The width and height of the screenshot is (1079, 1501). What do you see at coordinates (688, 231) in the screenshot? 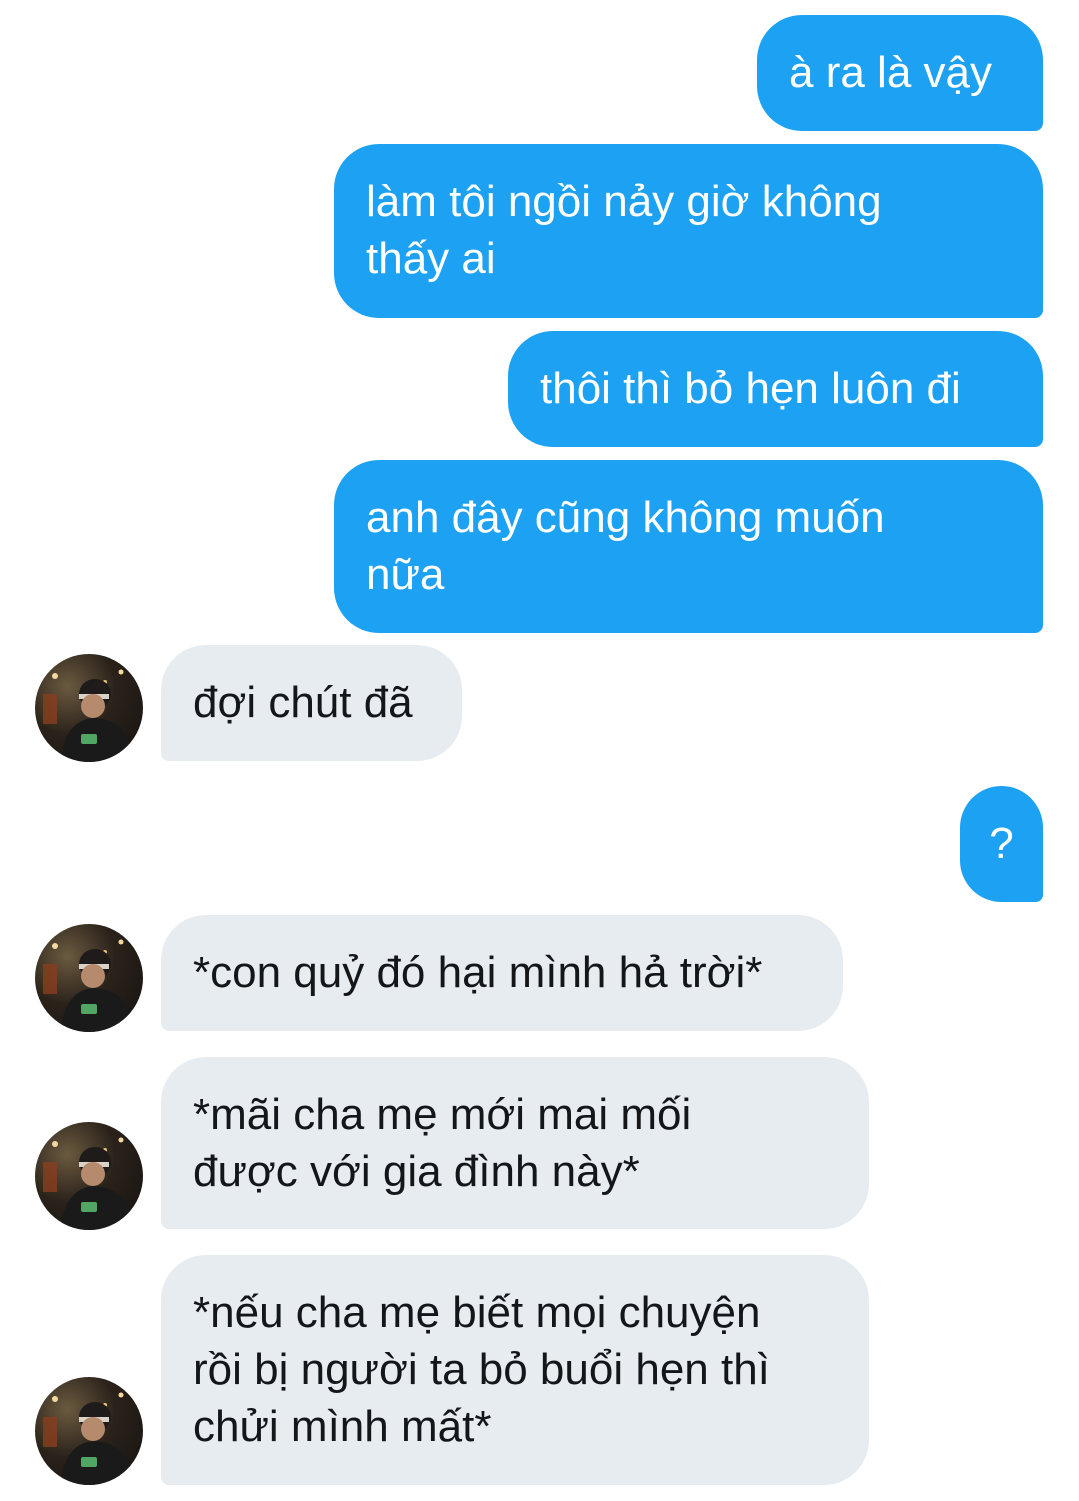
I see `message-sent-2: làm tôi ngồi nảy giờ không thấy ai` at bounding box center [688, 231].